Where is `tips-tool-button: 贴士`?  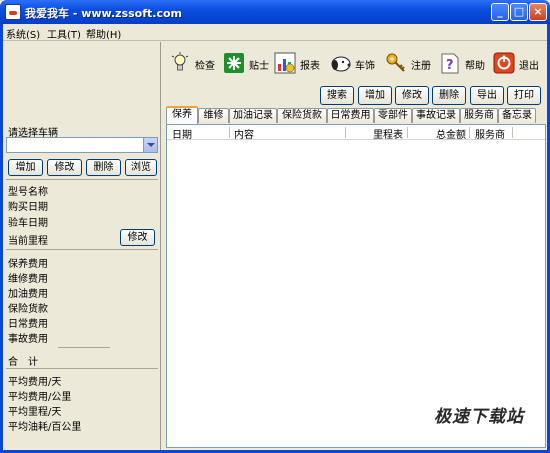 tips-tool-button: 贴士 is located at coordinates (246, 63).